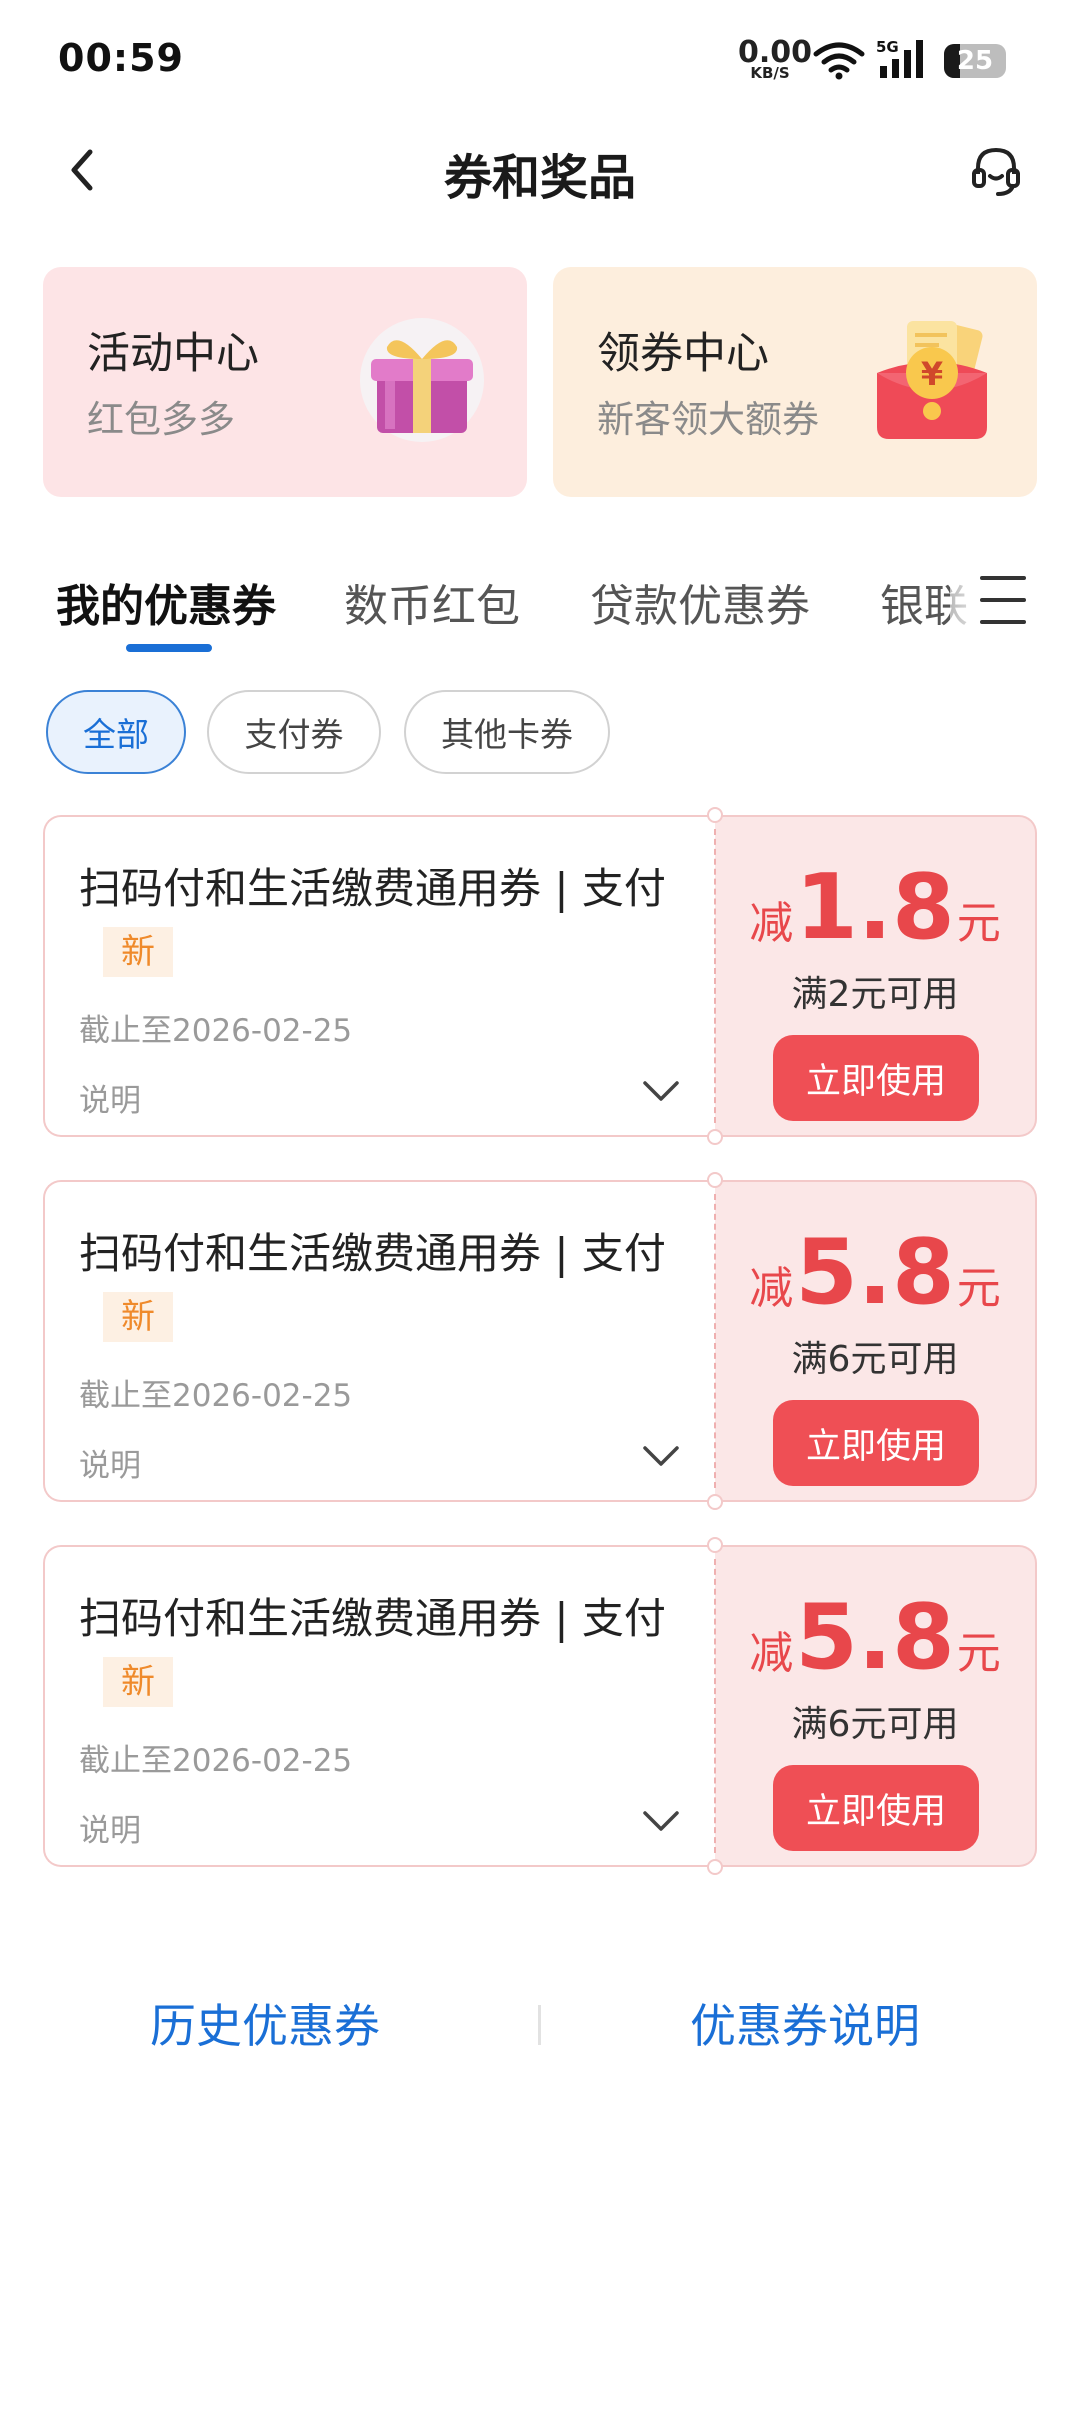 This screenshot has width=1080, height=2412. What do you see at coordinates (265, 2023) in the screenshot?
I see `history-coupons-link: 历史优惠券` at bounding box center [265, 2023].